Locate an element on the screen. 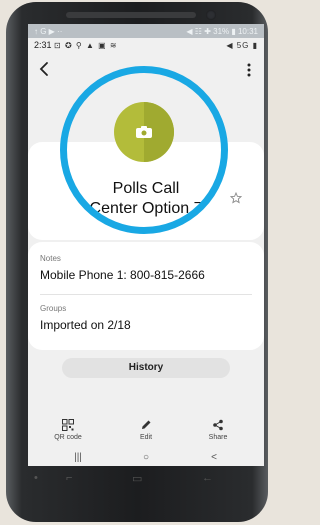 Image resolution: width=320 pixels, height=525 pixels. share-button: Share is located at coordinates (218, 430).